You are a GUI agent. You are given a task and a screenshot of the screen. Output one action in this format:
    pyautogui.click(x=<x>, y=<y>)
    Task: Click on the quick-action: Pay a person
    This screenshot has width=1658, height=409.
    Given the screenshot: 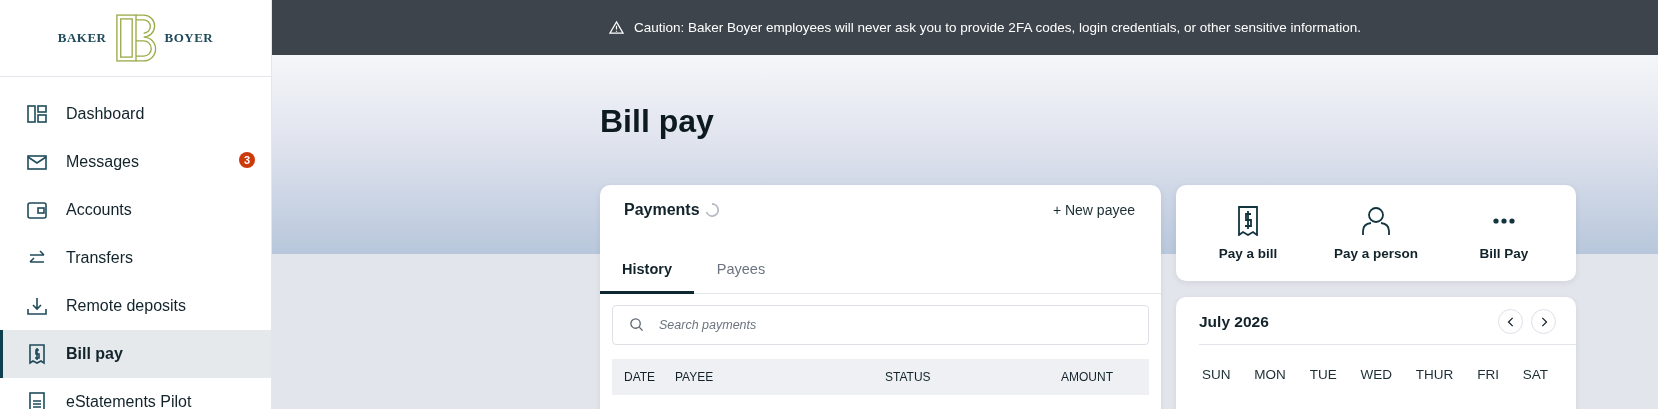 What is the action you would take?
    pyautogui.click(x=1376, y=233)
    